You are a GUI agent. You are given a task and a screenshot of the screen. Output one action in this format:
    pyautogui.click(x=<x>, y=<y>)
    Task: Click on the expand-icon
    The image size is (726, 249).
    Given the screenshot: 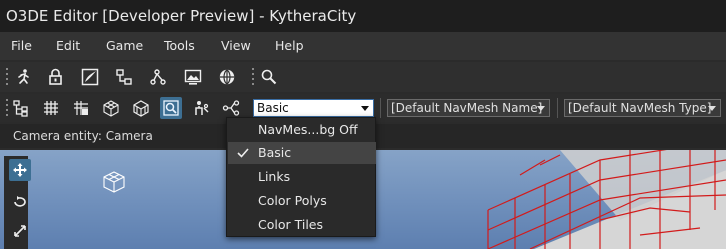 What is the action you would take?
    pyautogui.click(x=20, y=231)
    